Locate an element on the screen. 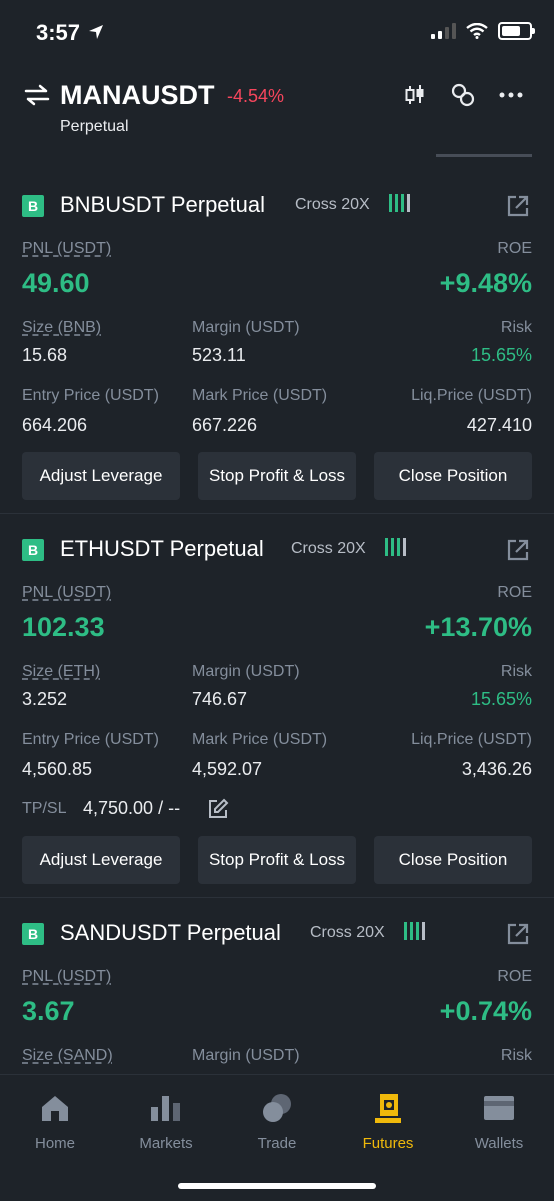 The image size is (554, 1201). header-actions is located at coordinates (463, 95).